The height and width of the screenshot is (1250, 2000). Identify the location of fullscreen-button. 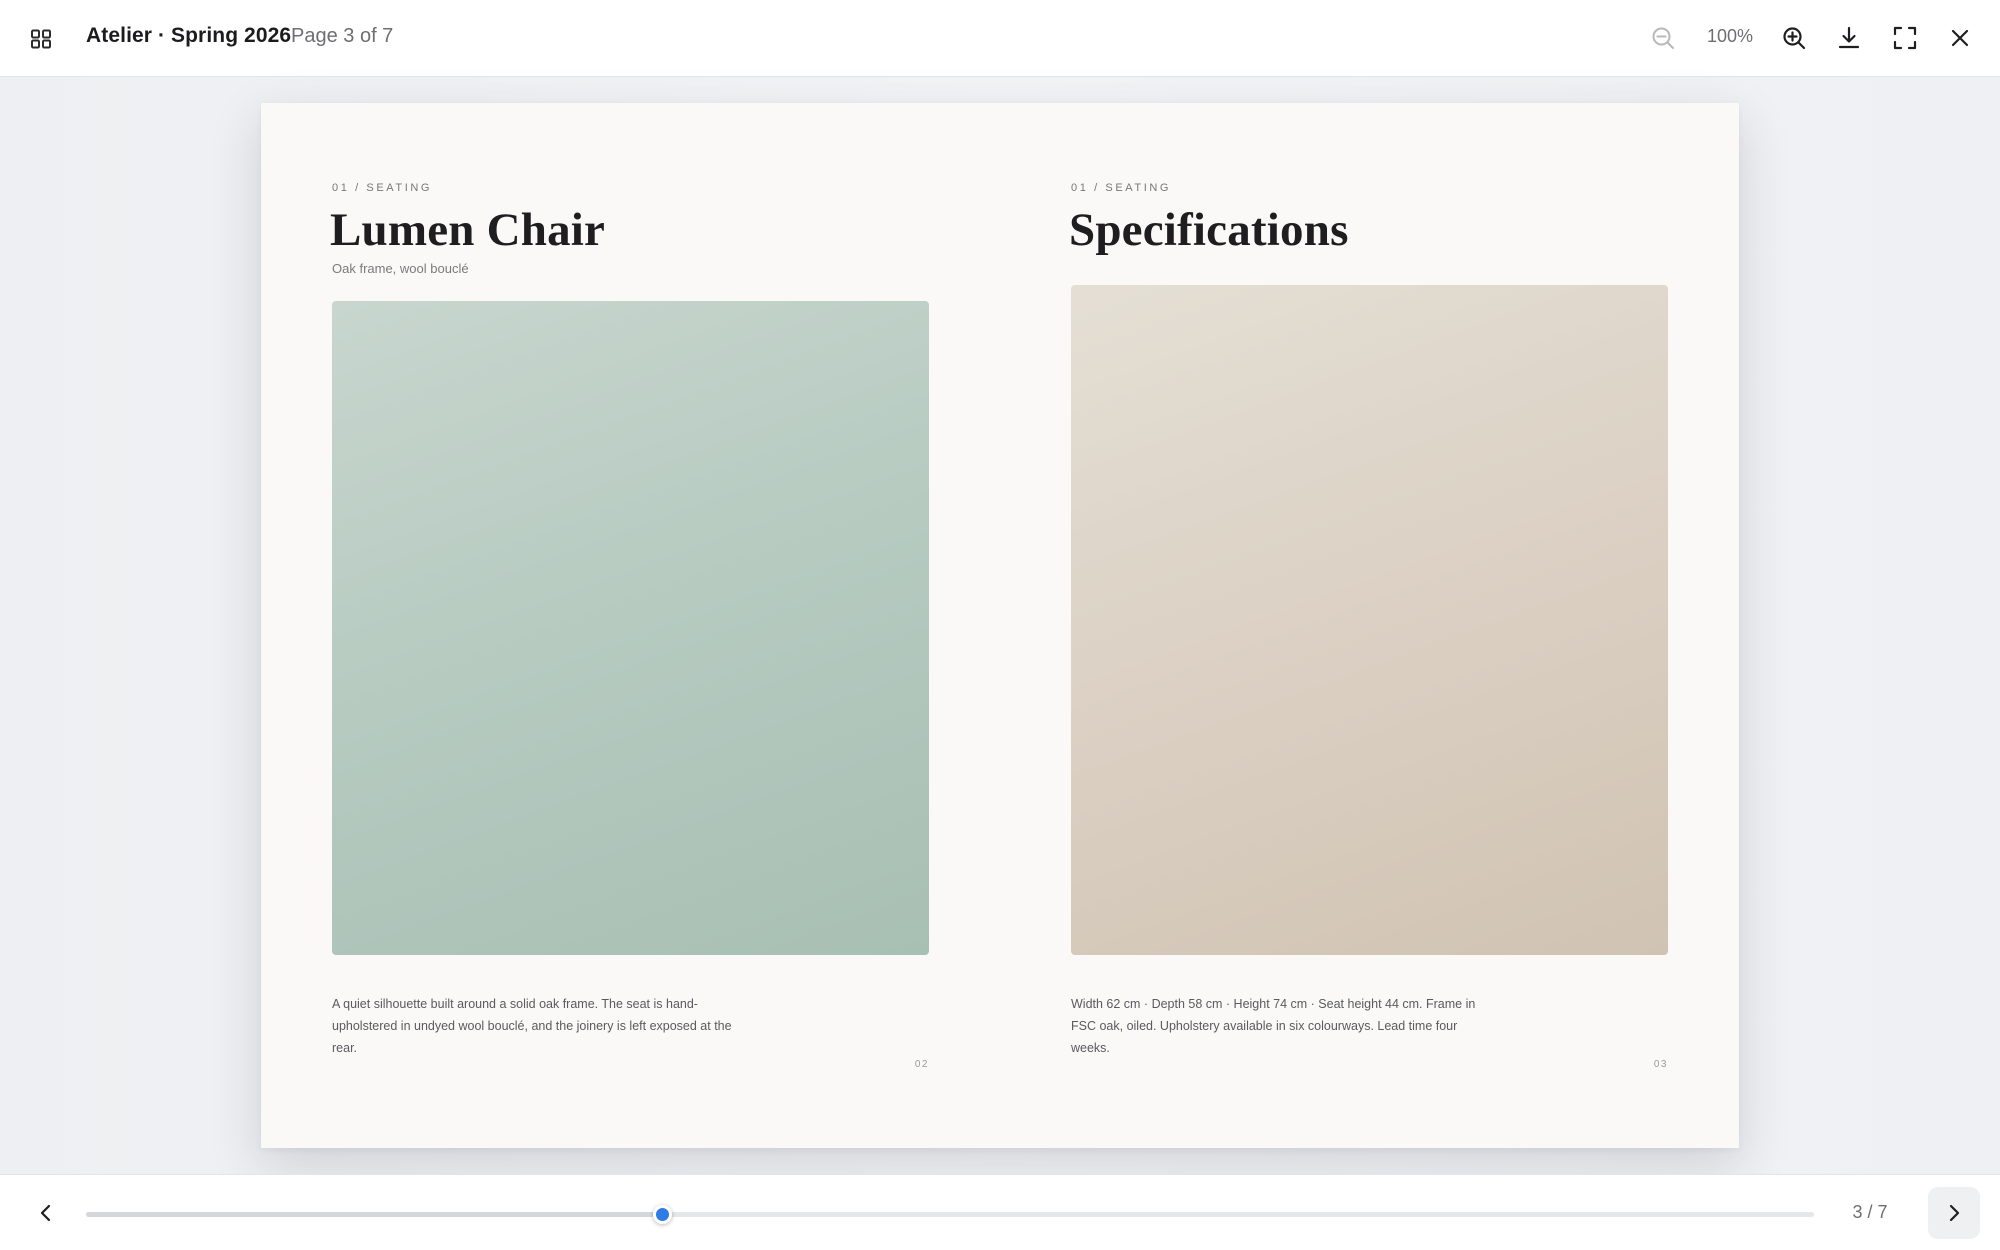
(1905, 38).